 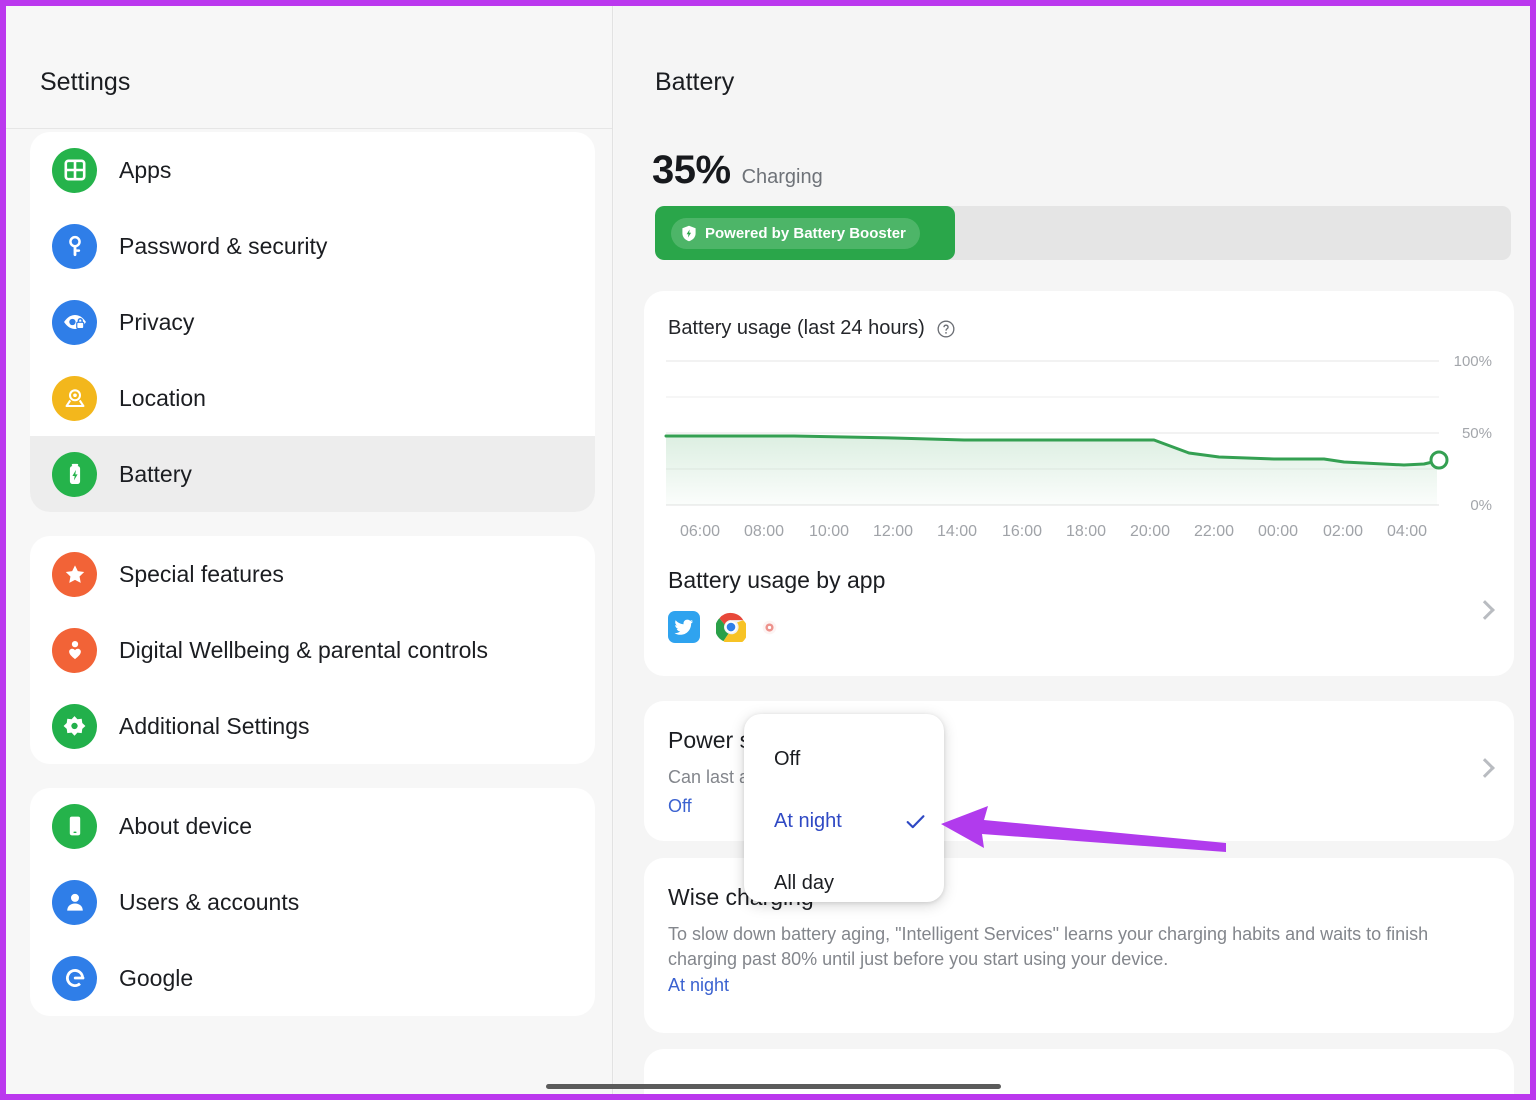 What do you see at coordinates (74, 170) in the screenshot?
I see `apps-grid-icon` at bounding box center [74, 170].